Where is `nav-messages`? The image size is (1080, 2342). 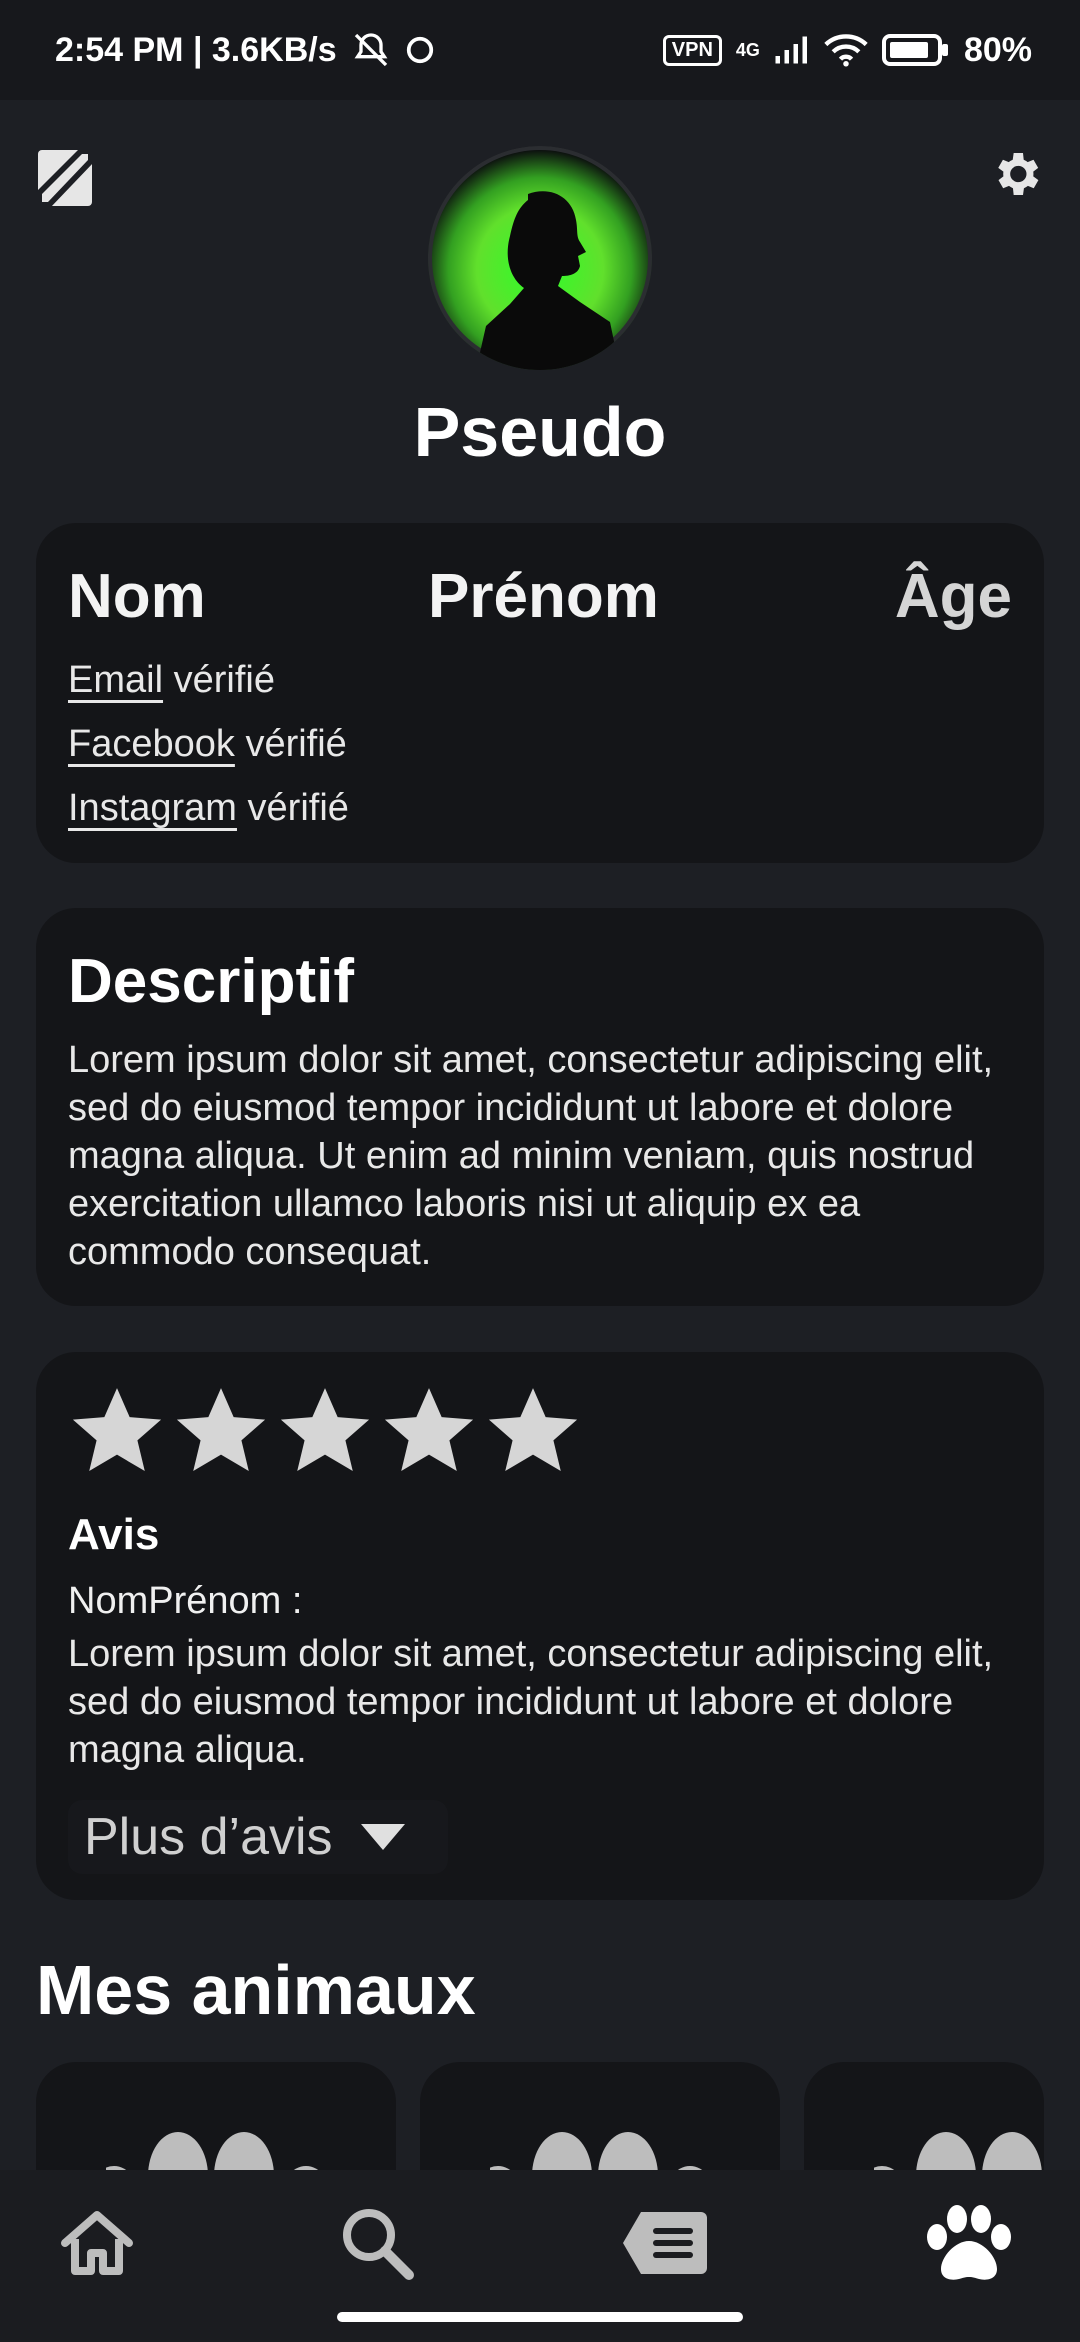 nav-messages is located at coordinates (665, 2243).